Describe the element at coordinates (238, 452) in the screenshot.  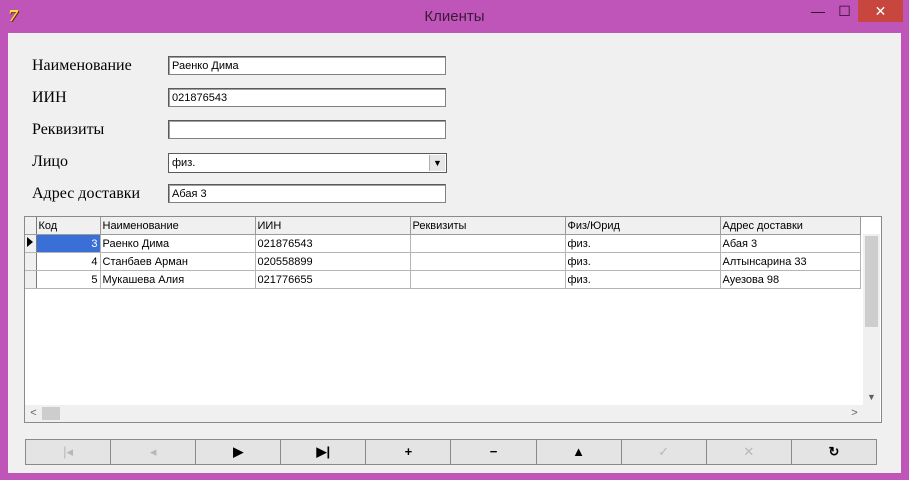
I see `nav-next-button: ▶` at that location.